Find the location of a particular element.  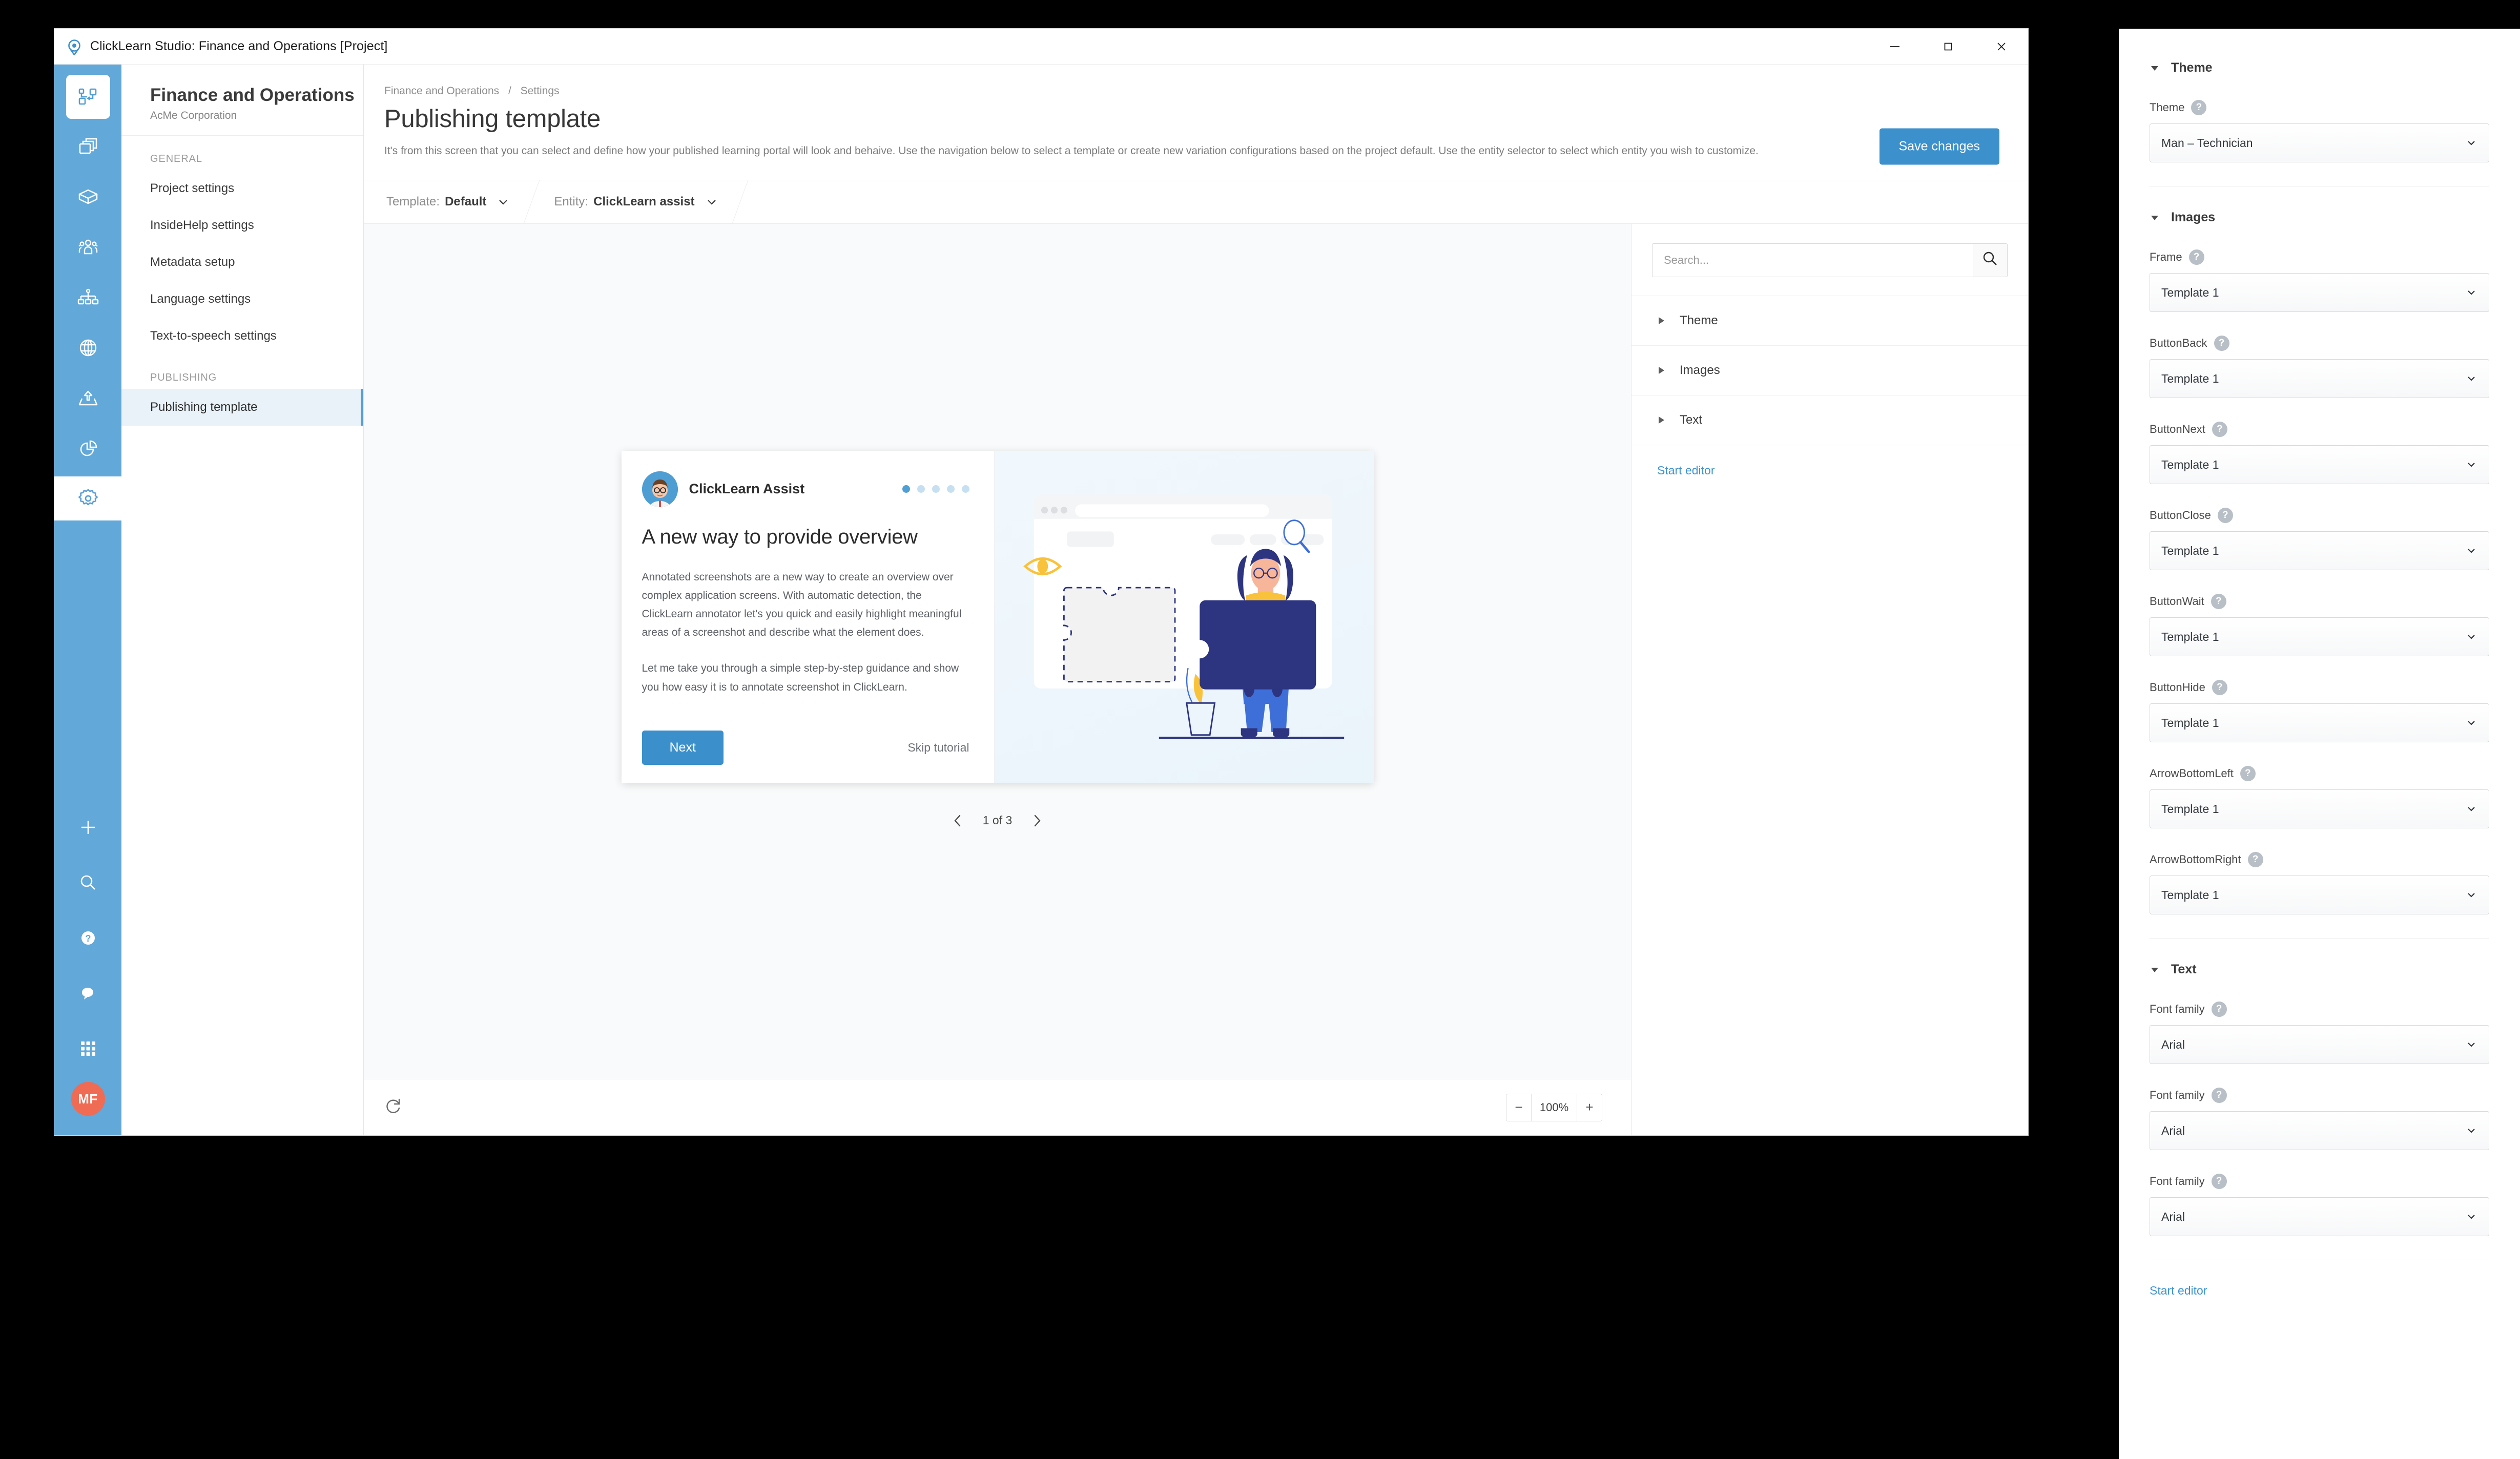

field-label-row: Font family ? is located at coordinates (2319, 1009).